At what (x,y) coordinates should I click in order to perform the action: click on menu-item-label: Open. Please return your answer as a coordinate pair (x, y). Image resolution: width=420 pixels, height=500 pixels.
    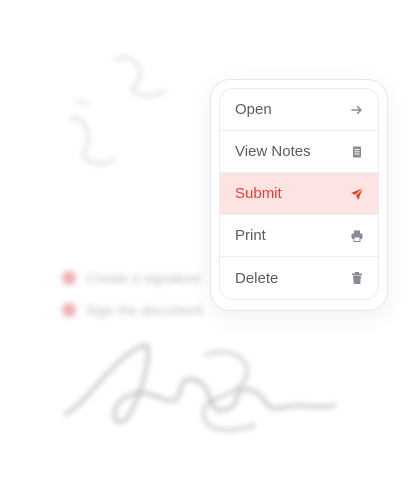
    Looking at the image, I should click on (253, 109).